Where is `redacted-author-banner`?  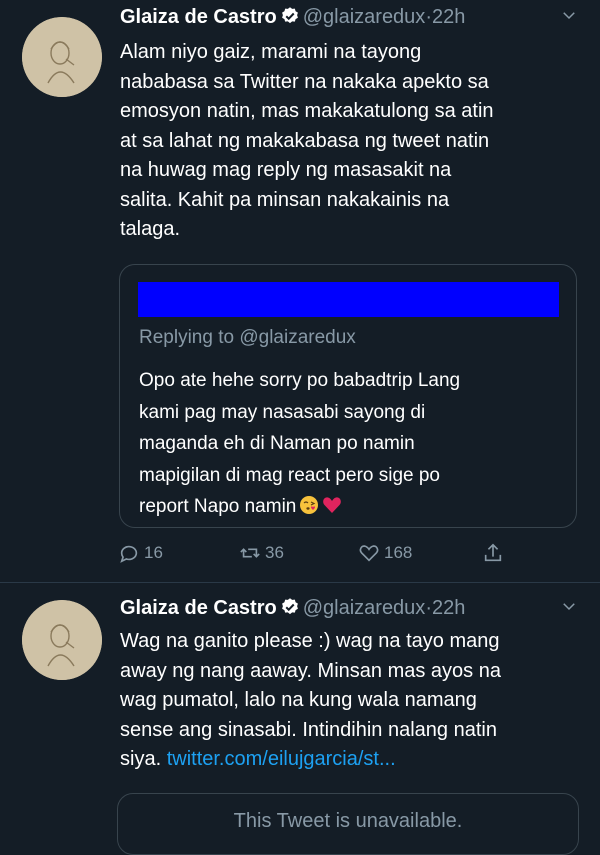
redacted-author-banner is located at coordinates (348, 299).